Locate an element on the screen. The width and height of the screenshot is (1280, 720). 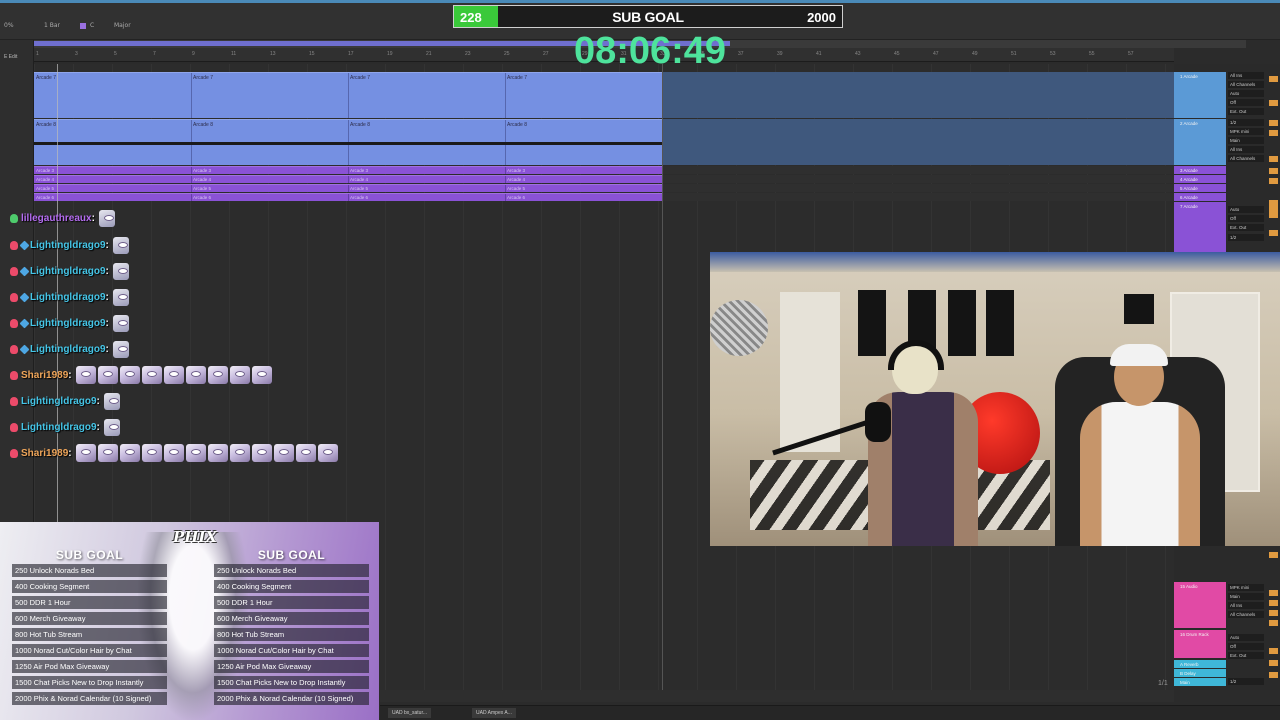
track-header: 1 Arcade is located at coordinates (1200, 95).